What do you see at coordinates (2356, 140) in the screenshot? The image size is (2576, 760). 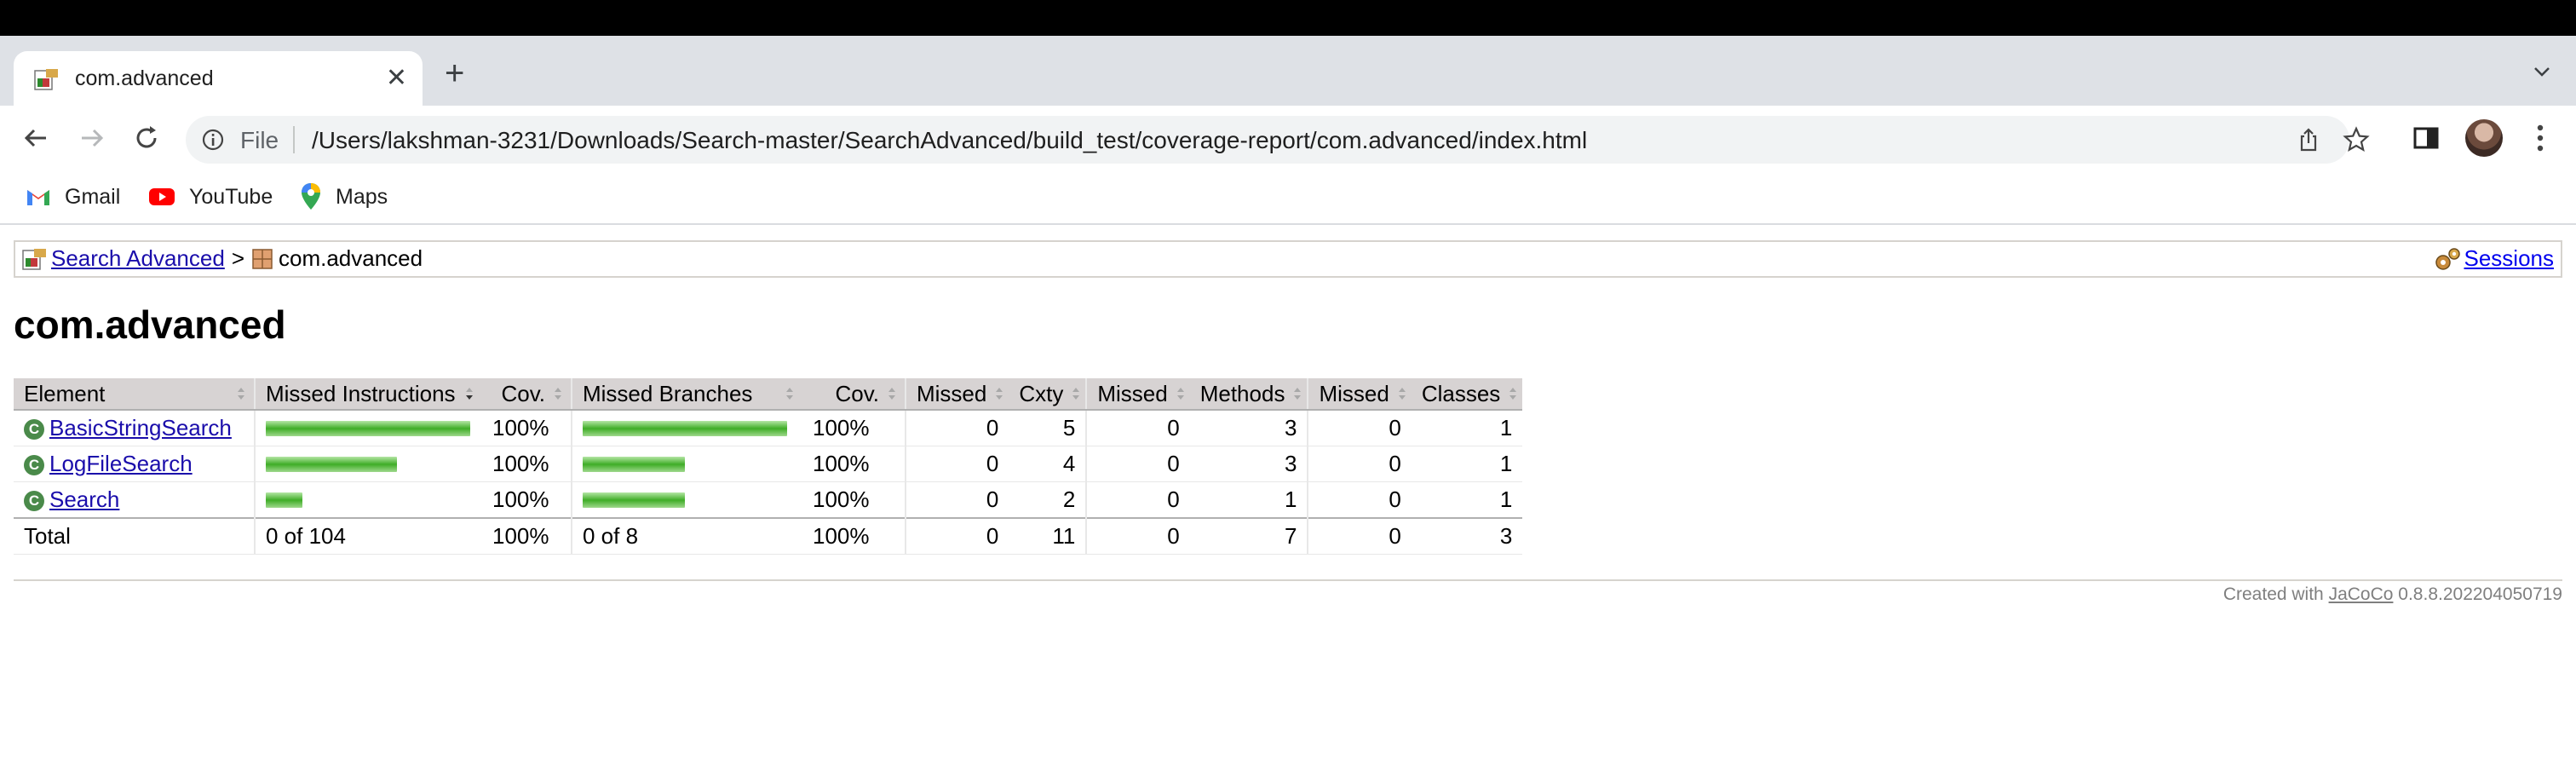 I see `bookmark-star-icon` at bounding box center [2356, 140].